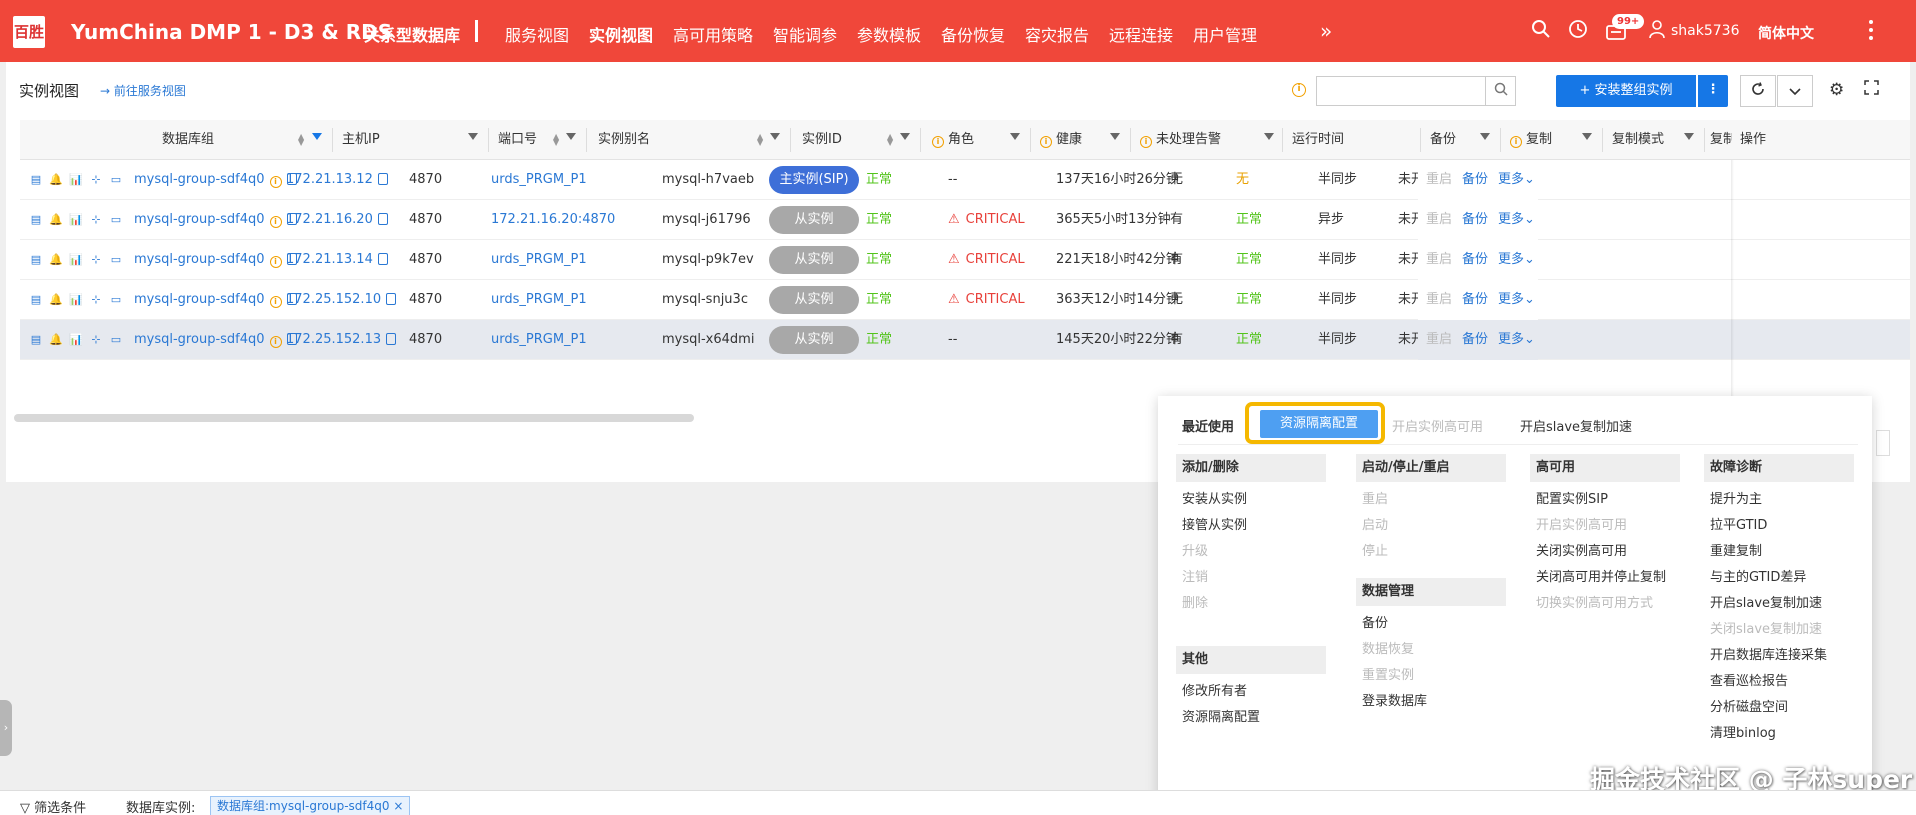  I want to click on user-icon, so click(1657, 31).